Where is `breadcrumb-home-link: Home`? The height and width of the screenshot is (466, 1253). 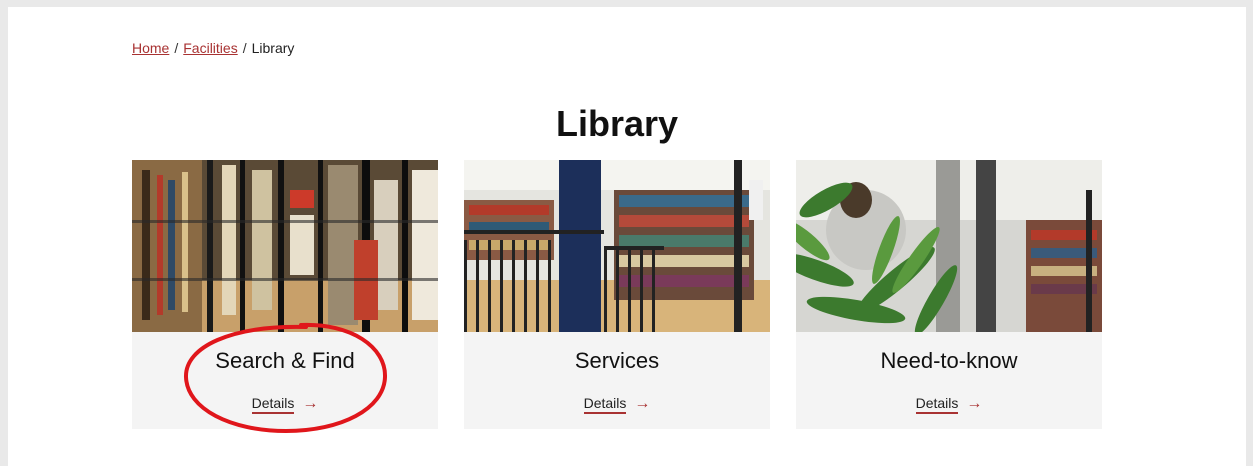
breadcrumb-home-link: Home is located at coordinates (150, 48).